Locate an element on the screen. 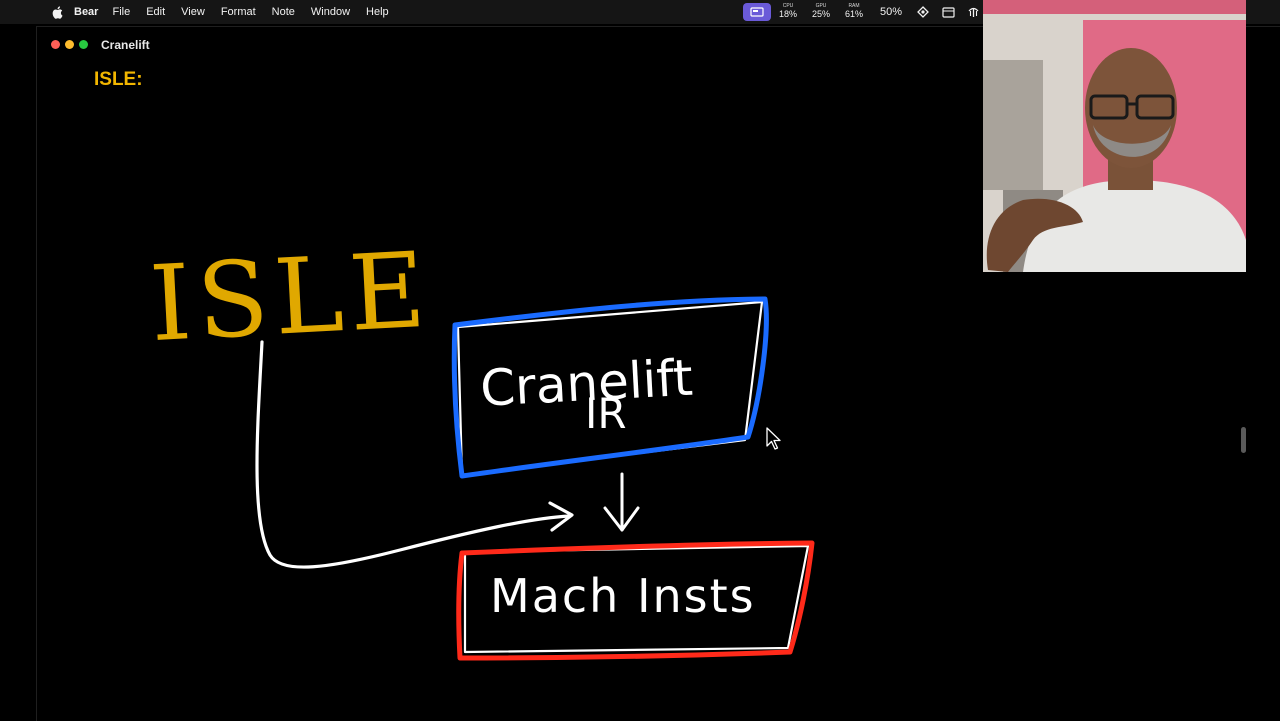 The width and height of the screenshot is (1280, 721). ir-box-line2: IR is located at coordinates (606, 413).